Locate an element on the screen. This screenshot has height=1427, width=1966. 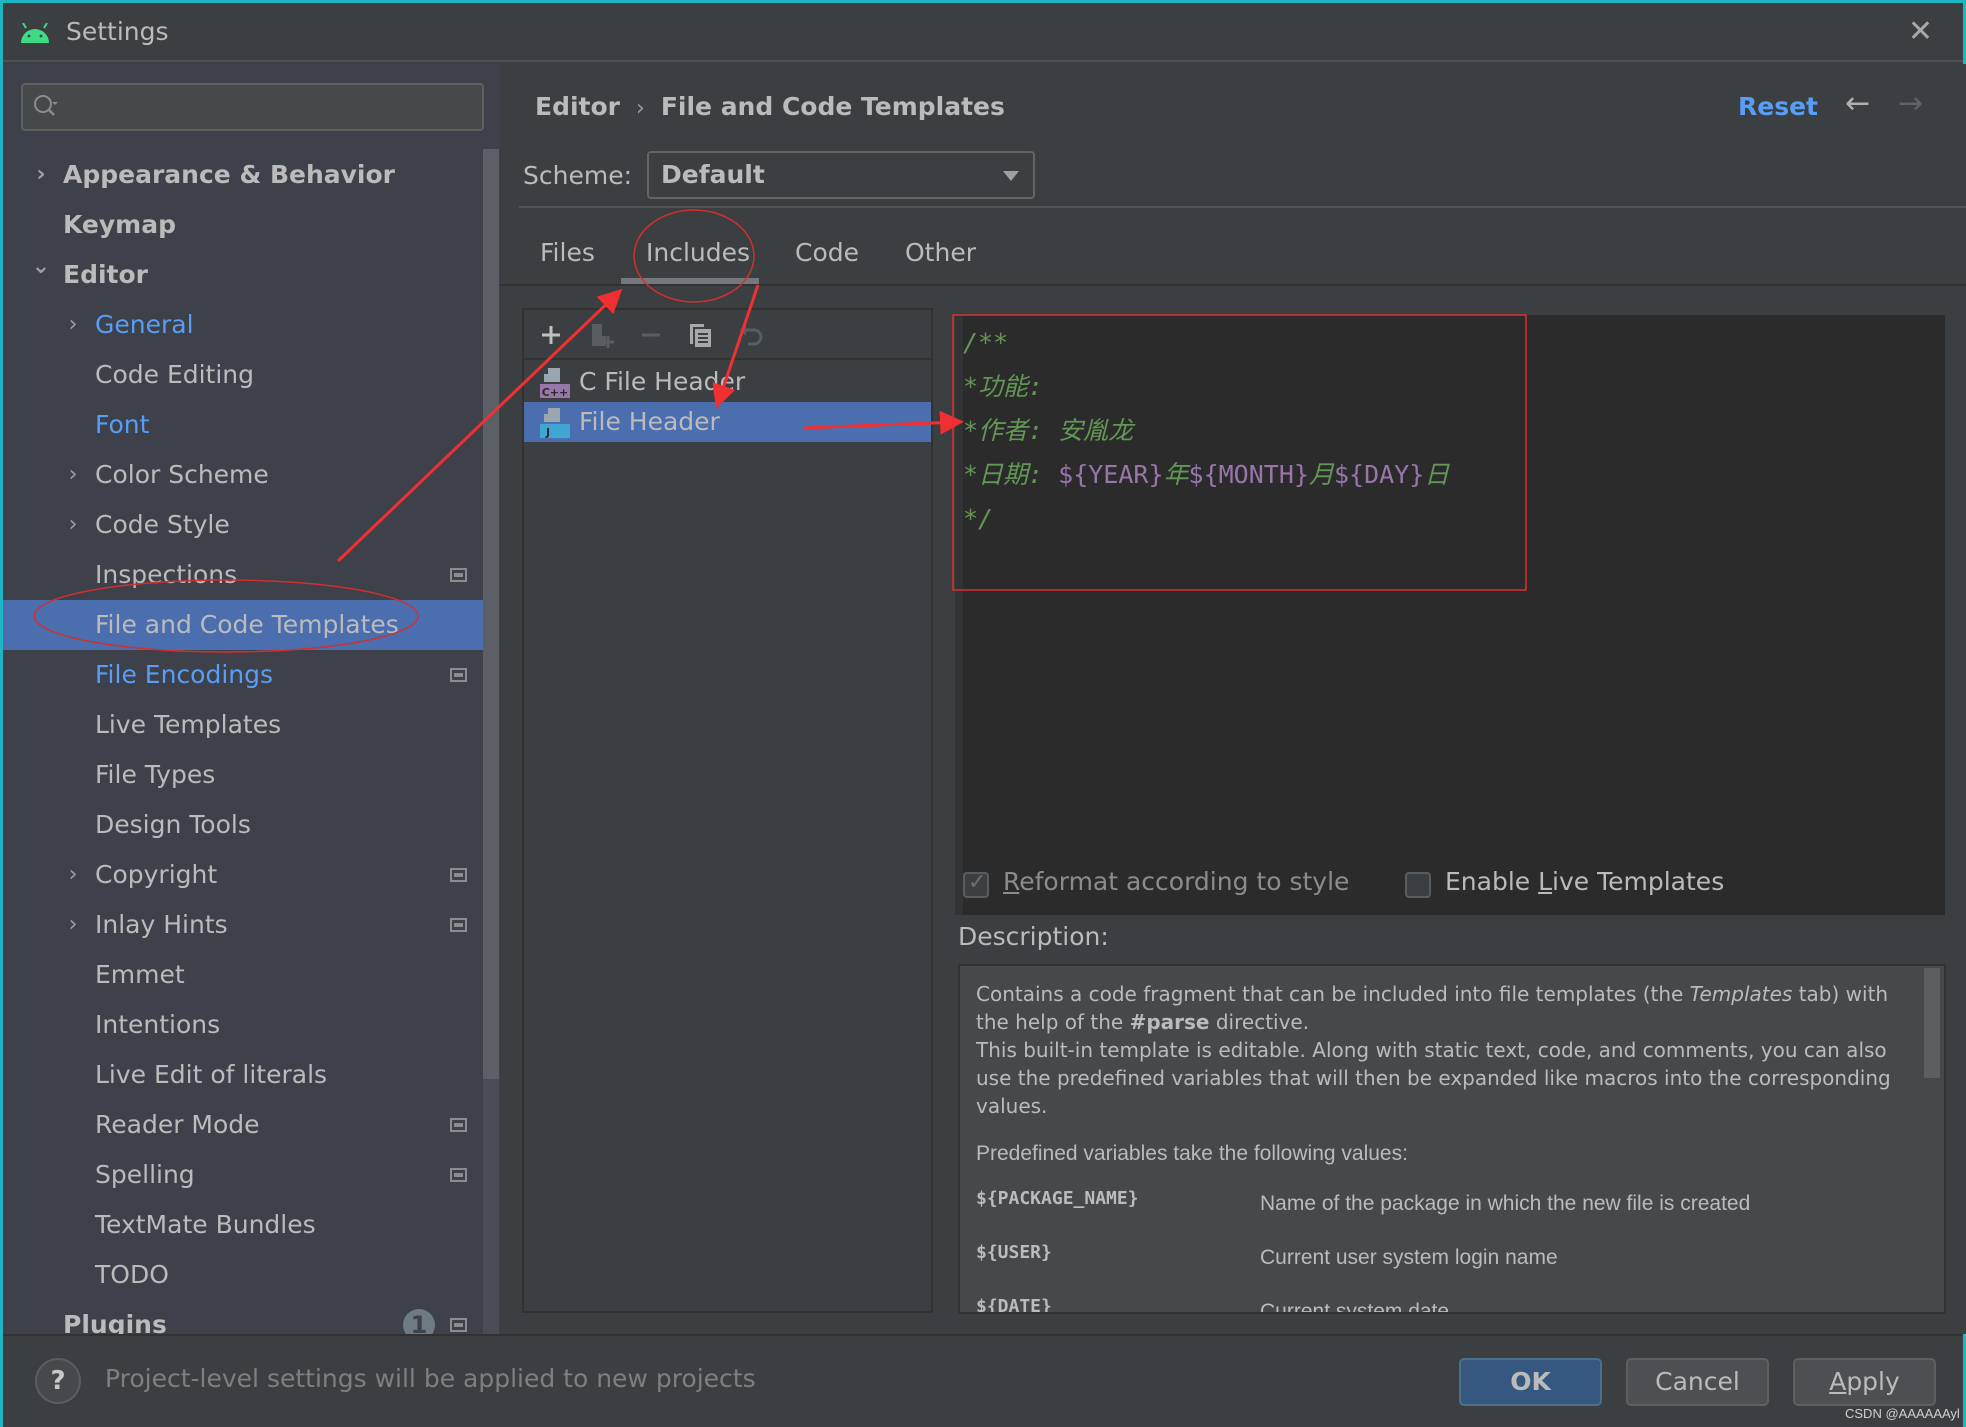
help-button: ? is located at coordinates (58, 1381).